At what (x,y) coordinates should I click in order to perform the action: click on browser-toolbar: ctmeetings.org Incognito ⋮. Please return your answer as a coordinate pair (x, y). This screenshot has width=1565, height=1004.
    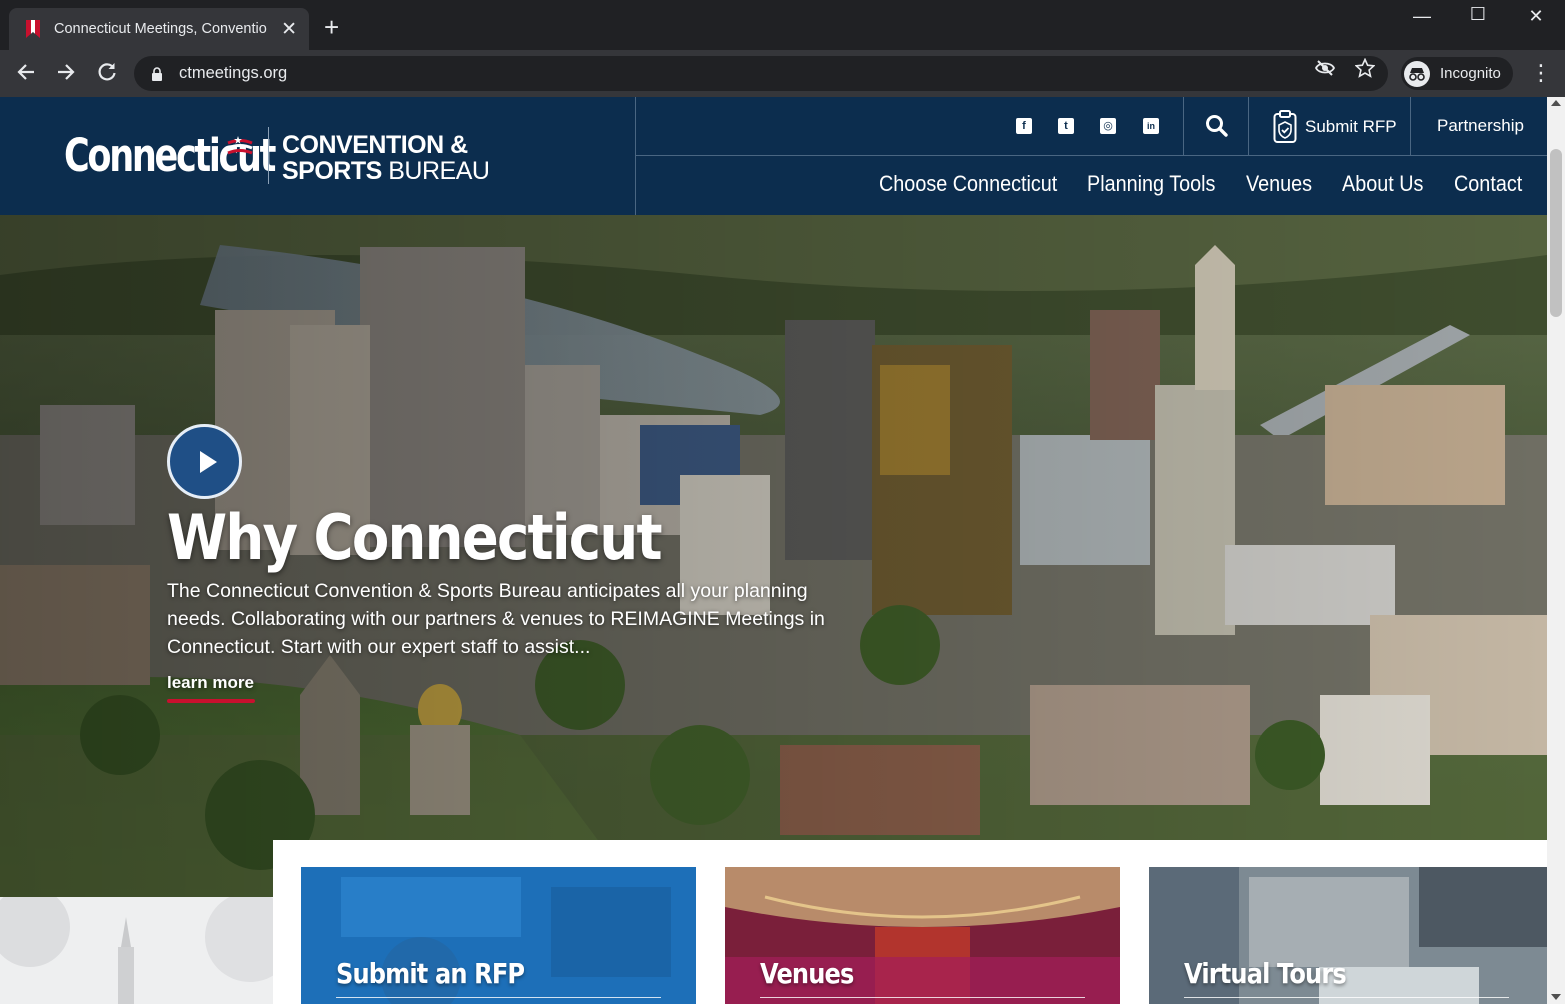
    Looking at the image, I should click on (782, 73).